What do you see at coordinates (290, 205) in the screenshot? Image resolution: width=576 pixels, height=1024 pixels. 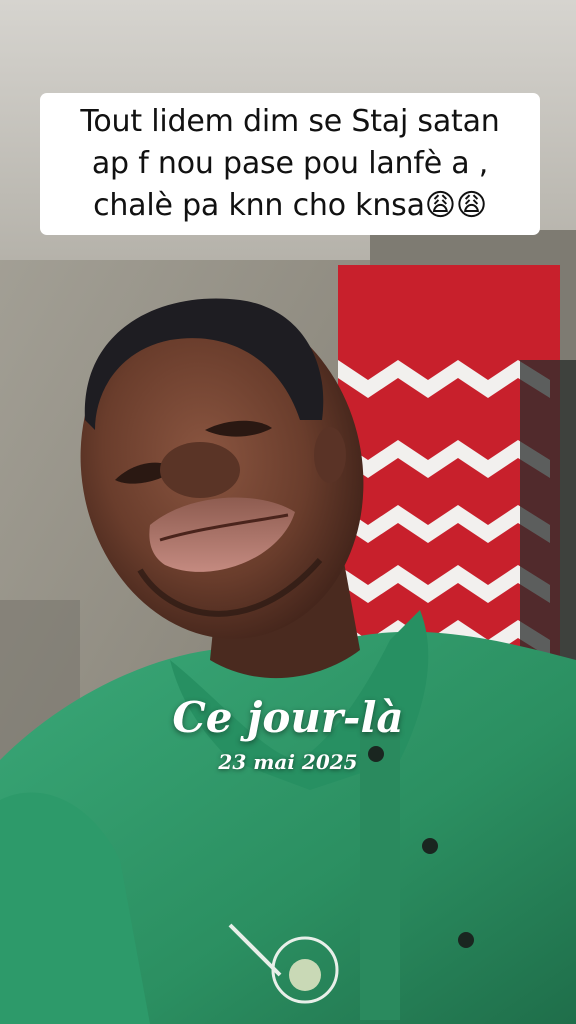 I see `caption-line-3: chalè pa knn cho knsa😩😩` at bounding box center [290, 205].